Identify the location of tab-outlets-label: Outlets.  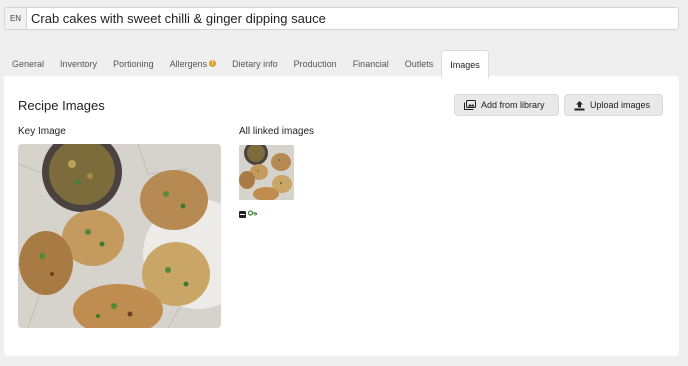
(419, 63).